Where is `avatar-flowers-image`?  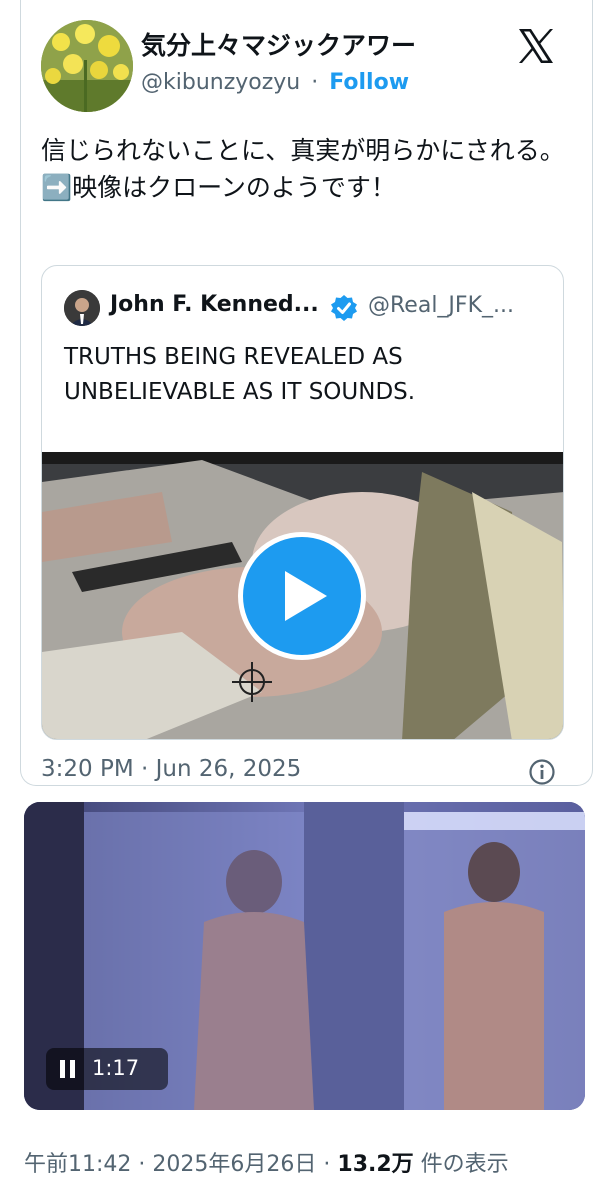
avatar-flowers-image is located at coordinates (87, 66).